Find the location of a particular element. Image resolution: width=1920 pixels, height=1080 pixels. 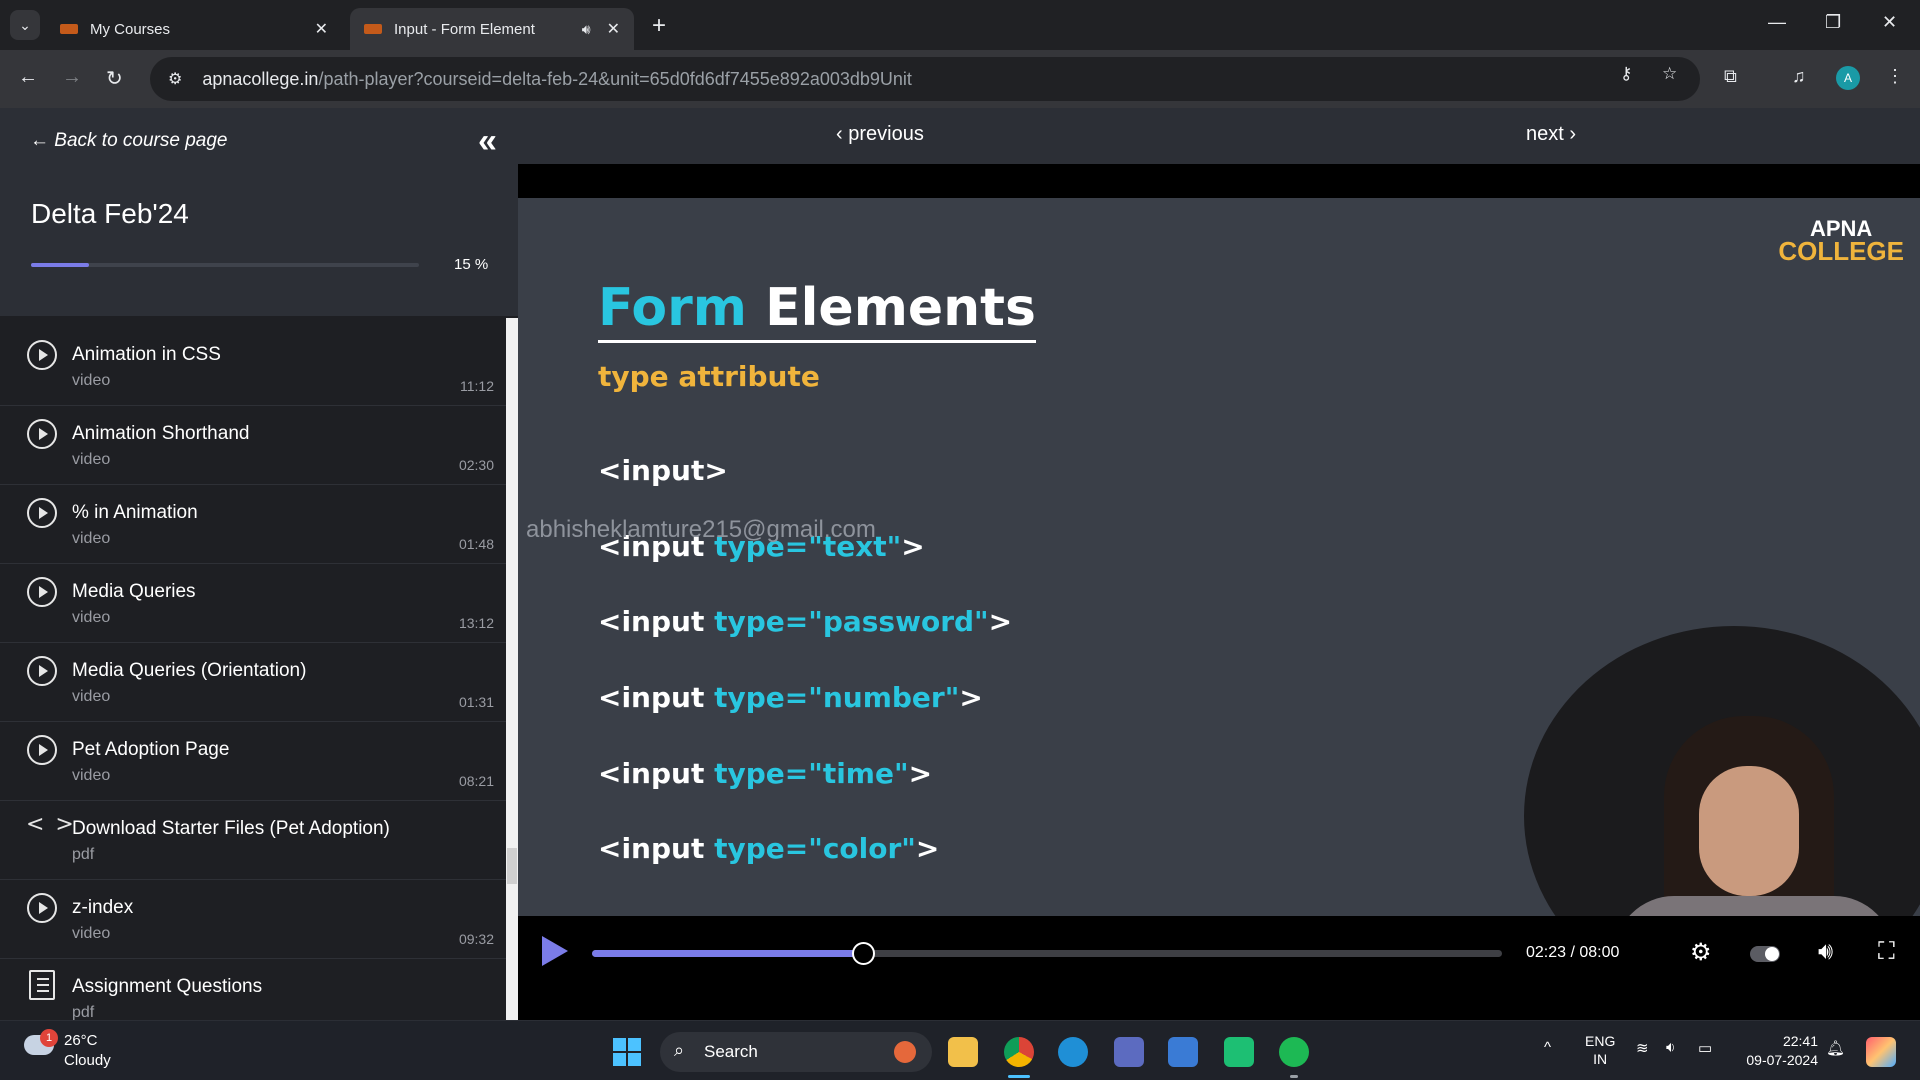

code-attr: type="password" is located at coordinates (851, 621).